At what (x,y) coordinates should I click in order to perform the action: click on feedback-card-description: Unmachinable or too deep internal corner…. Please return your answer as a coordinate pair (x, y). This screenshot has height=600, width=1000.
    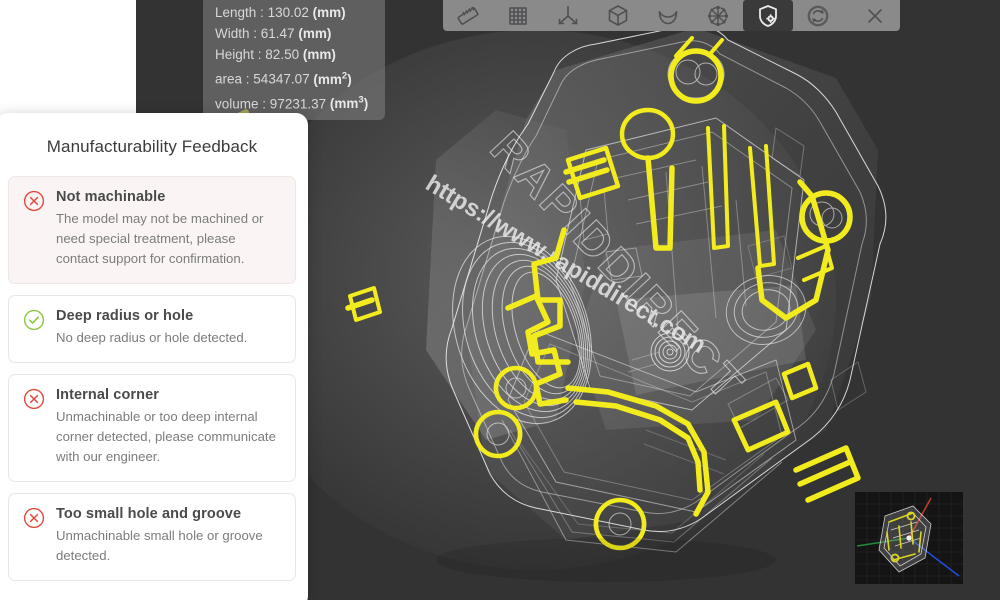
    Looking at the image, I should click on (166, 436).